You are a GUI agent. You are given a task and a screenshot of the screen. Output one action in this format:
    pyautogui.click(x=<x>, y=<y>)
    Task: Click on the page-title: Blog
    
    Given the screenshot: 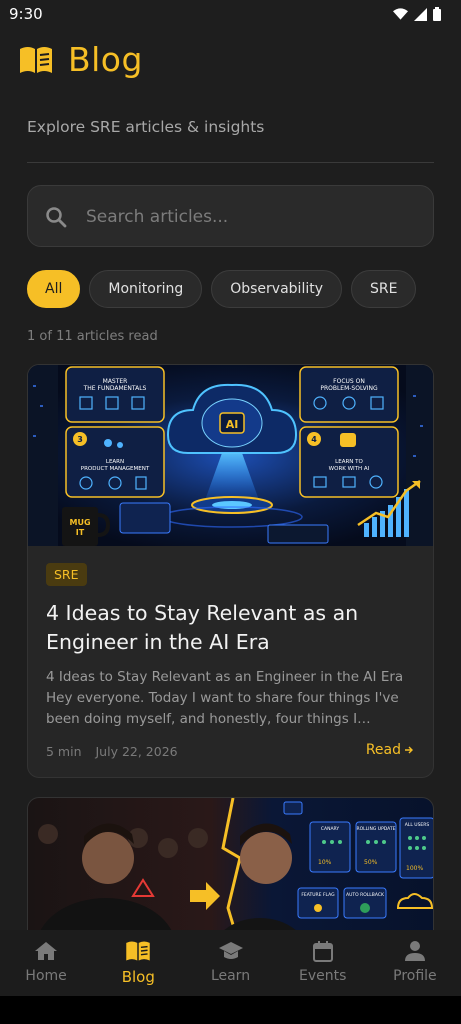 What is the action you would take?
    pyautogui.click(x=105, y=59)
    